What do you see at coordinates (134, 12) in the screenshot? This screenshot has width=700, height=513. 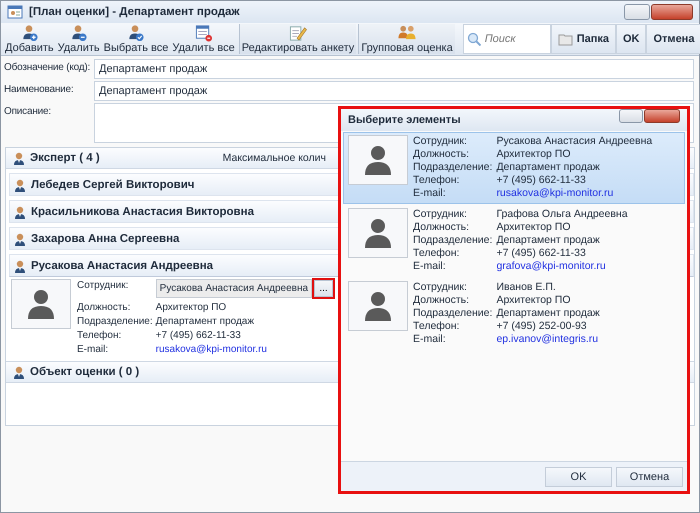 I see `window-title: [План оценки] - Департамент продаж` at bounding box center [134, 12].